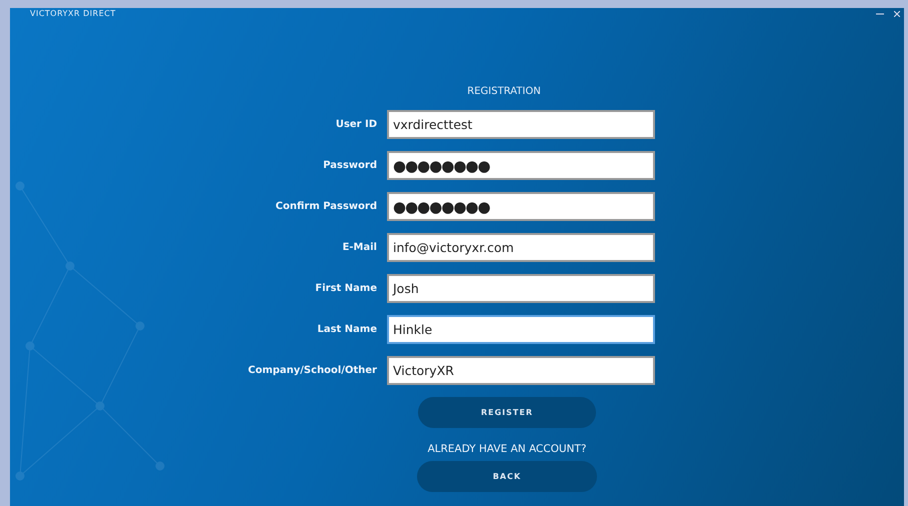 The width and height of the screenshot is (908, 506). Describe the element at coordinates (312, 370) in the screenshot. I see `field-label: Company/School/Other` at that location.